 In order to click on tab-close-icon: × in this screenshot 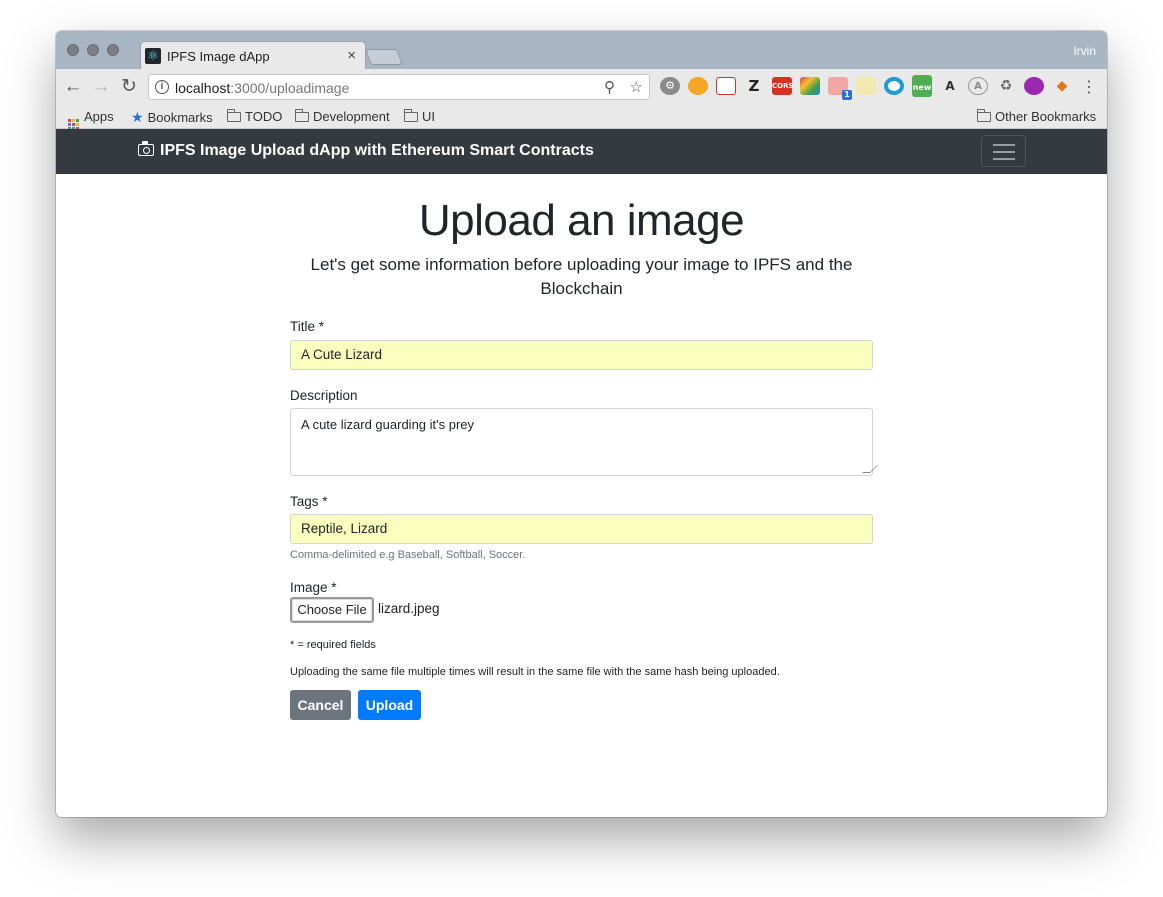, I will do `click(351, 55)`.